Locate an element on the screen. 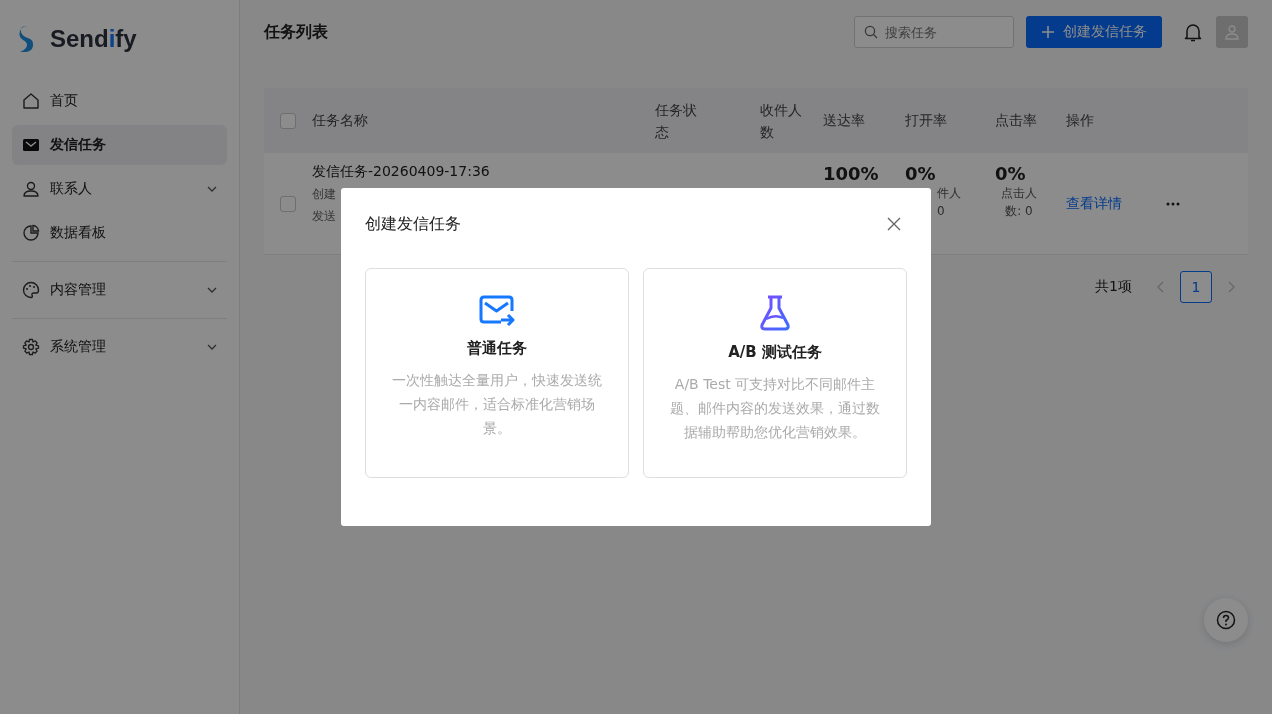 The height and width of the screenshot is (714, 1272). help-icon is located at coordinates (1226, 620).